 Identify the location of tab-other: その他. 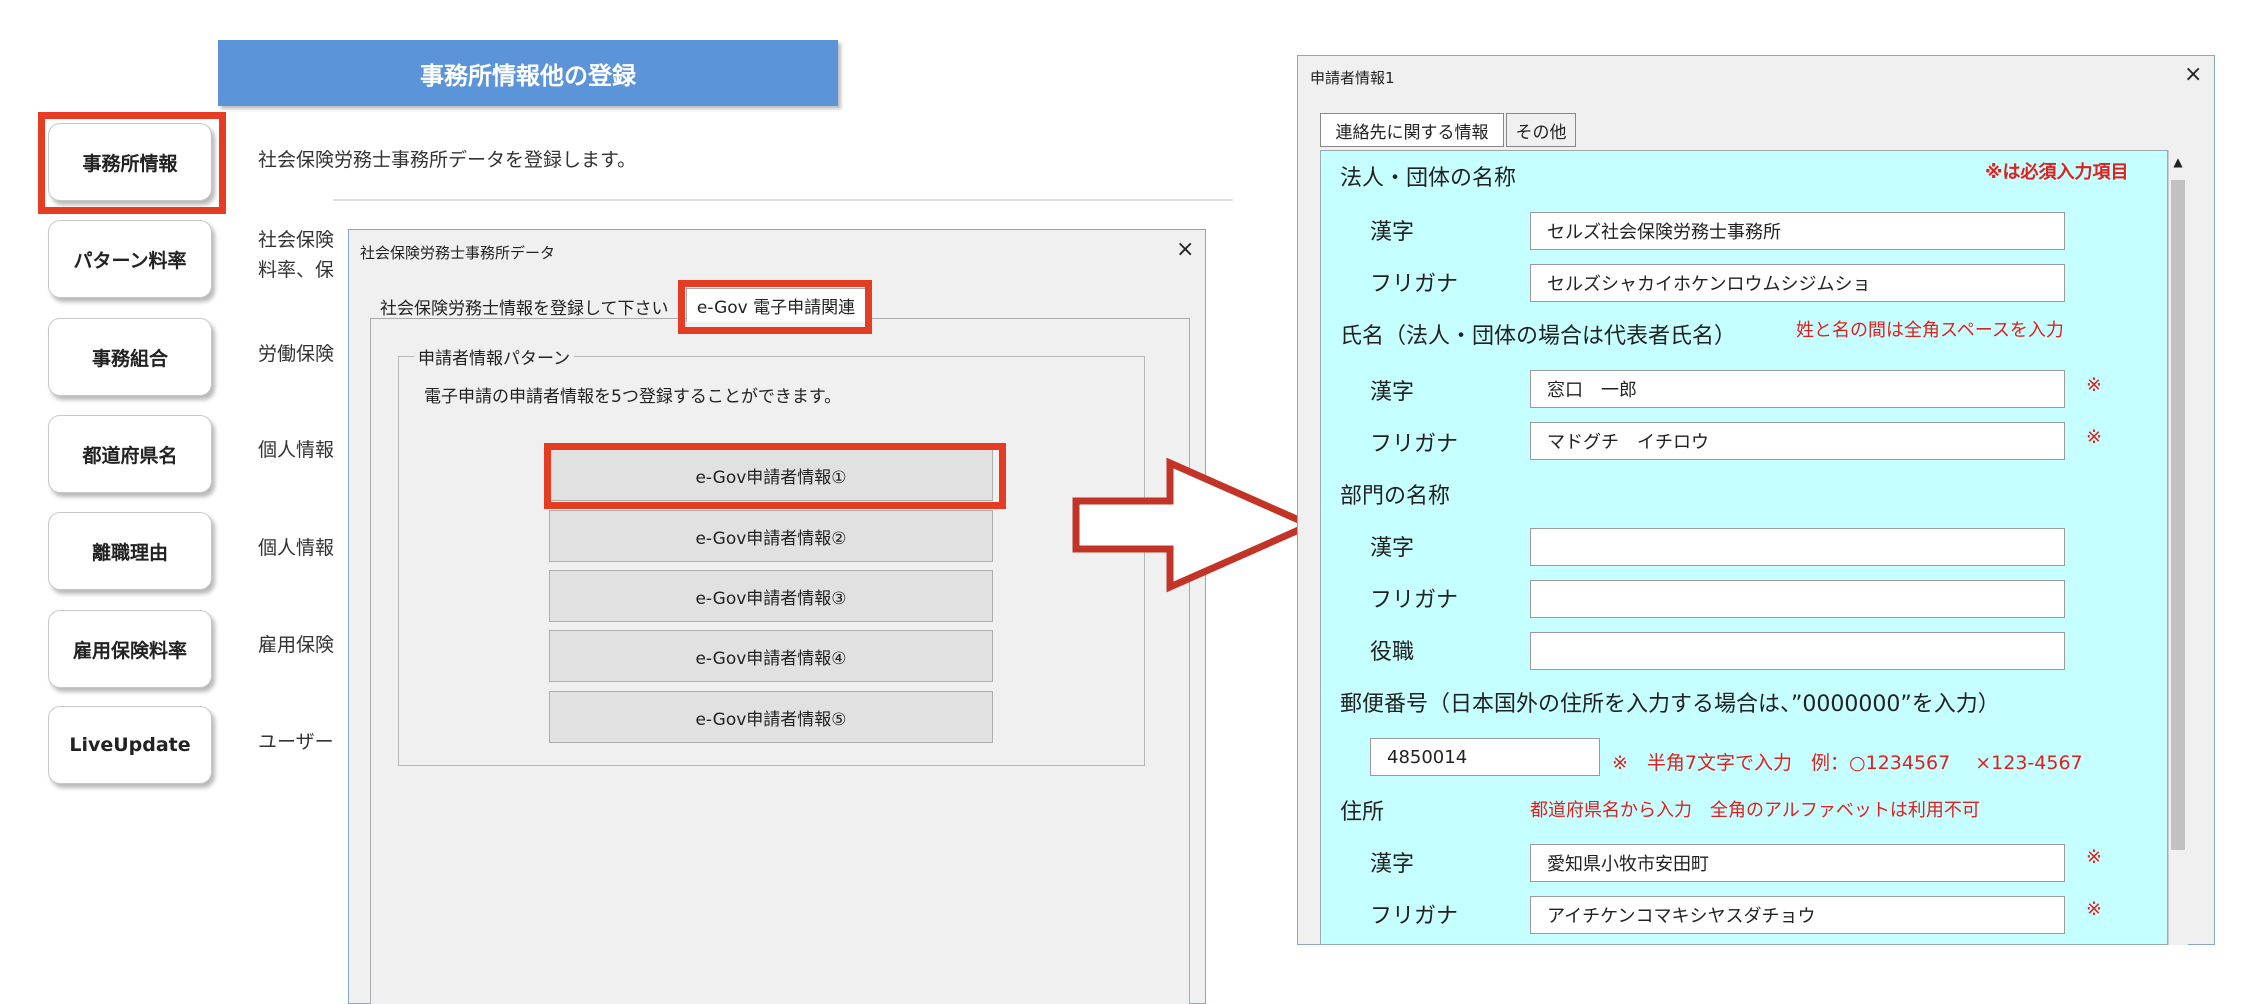
(1541, 130).